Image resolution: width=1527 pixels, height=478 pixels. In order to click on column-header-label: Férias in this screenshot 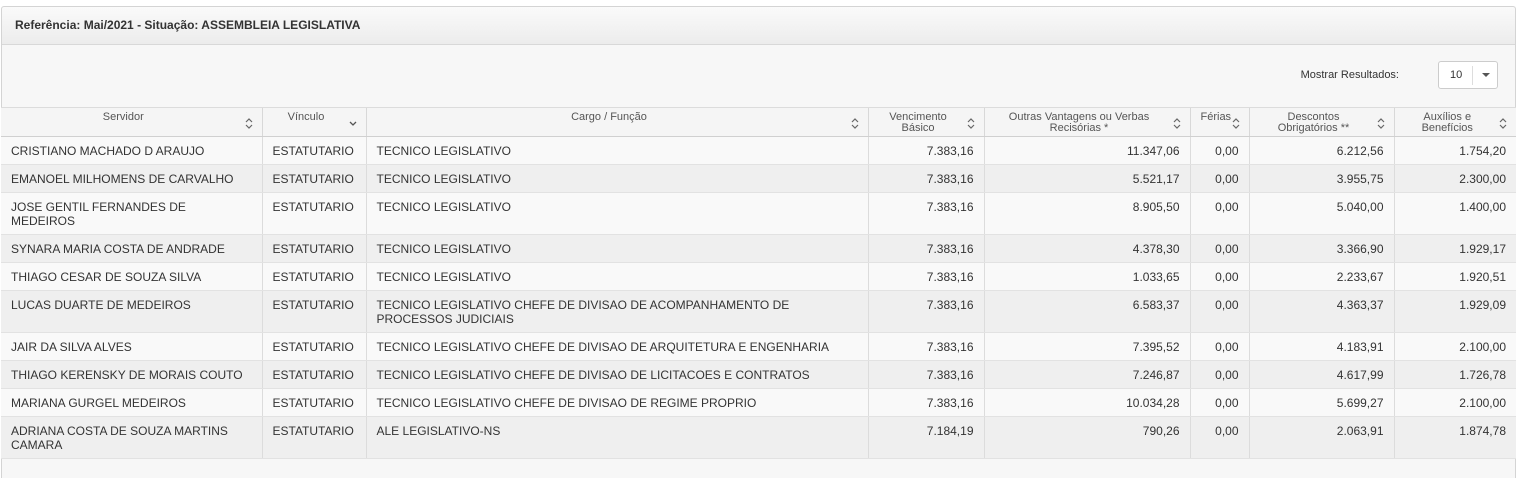, I will do `click(1216, 117)`.